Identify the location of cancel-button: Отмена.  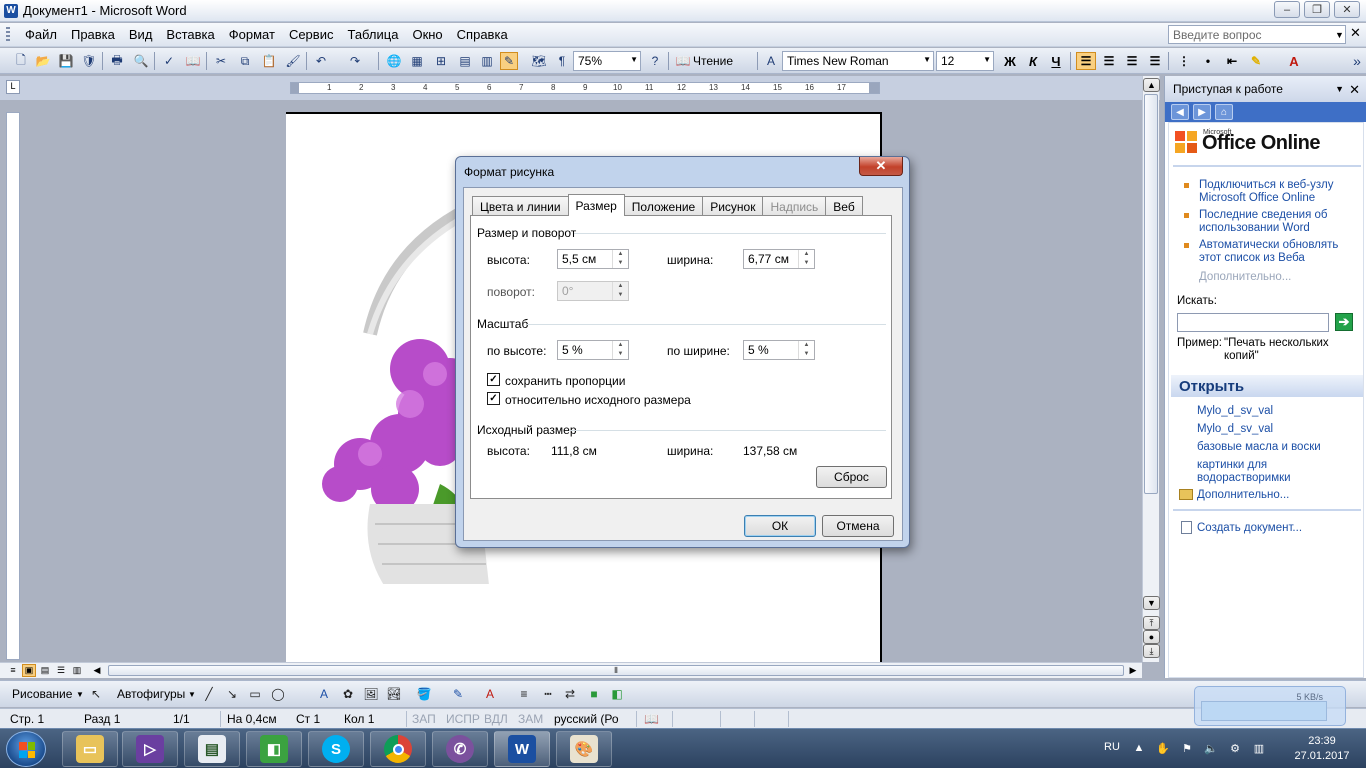
(858, 526).